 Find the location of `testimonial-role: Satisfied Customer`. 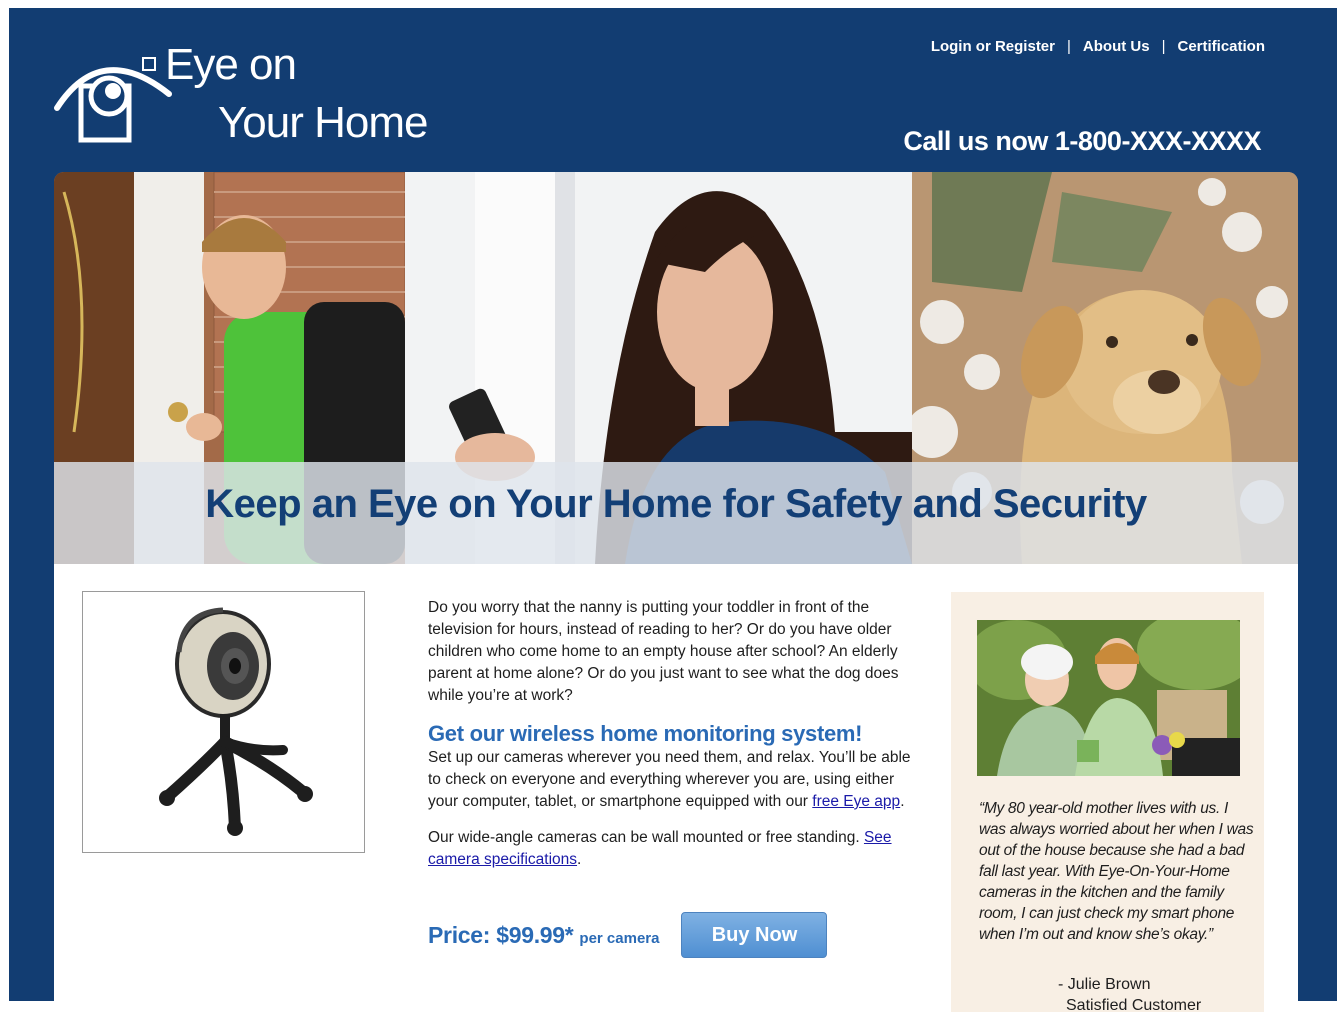

testimonial-role: Satisfied Customer is located at coordinates (1134, 1005).